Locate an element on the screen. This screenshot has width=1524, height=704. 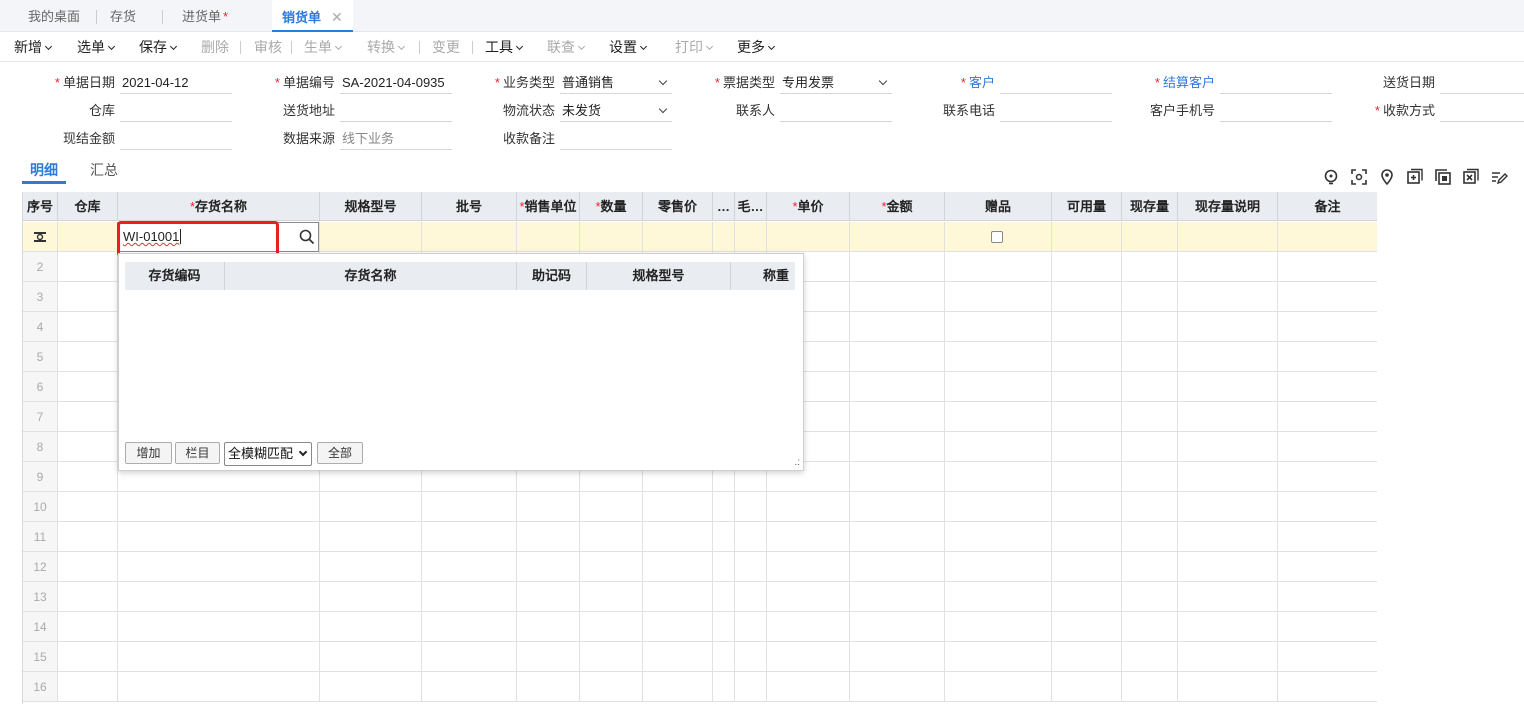
logistics_status-field: 未发货 is located at coordinates (616, 111).